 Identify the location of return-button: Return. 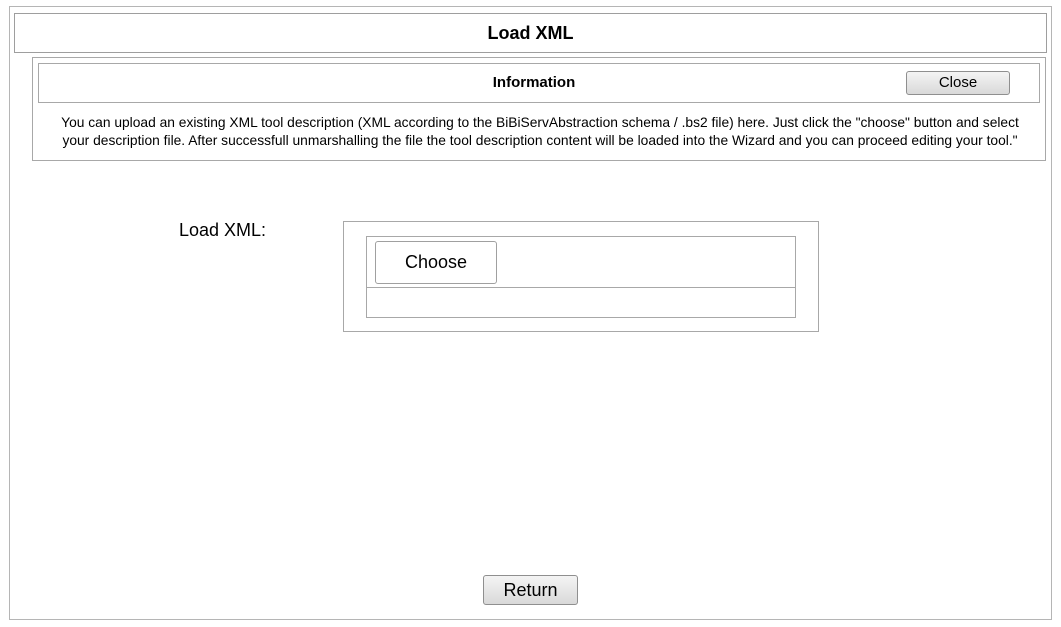
(530, 590).